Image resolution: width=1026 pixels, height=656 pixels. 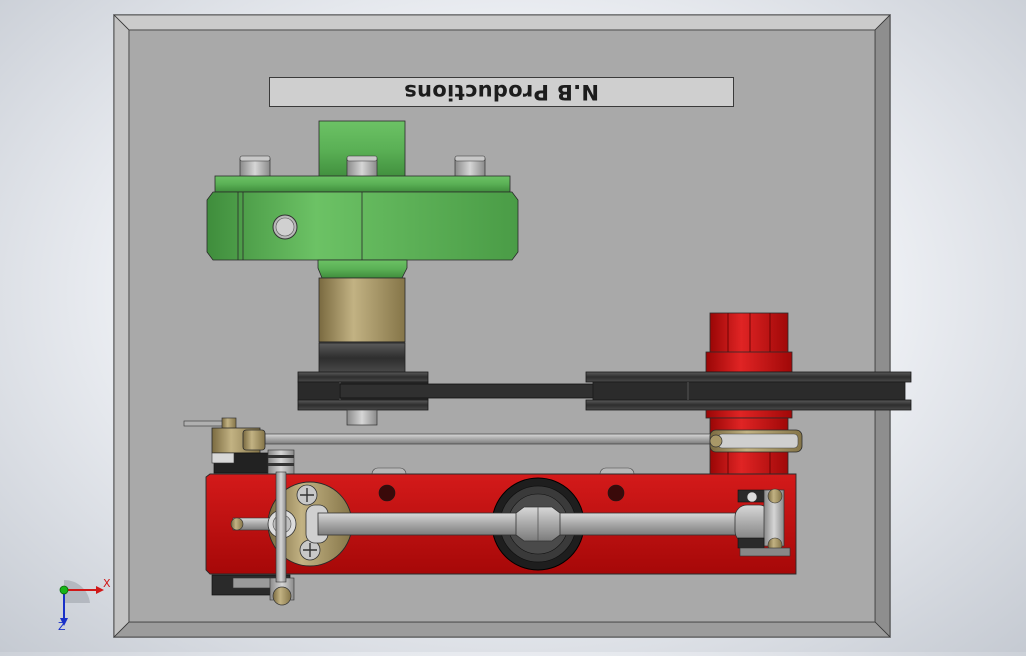 I want to click on y-axis-dot, so click(x=64, y=590).